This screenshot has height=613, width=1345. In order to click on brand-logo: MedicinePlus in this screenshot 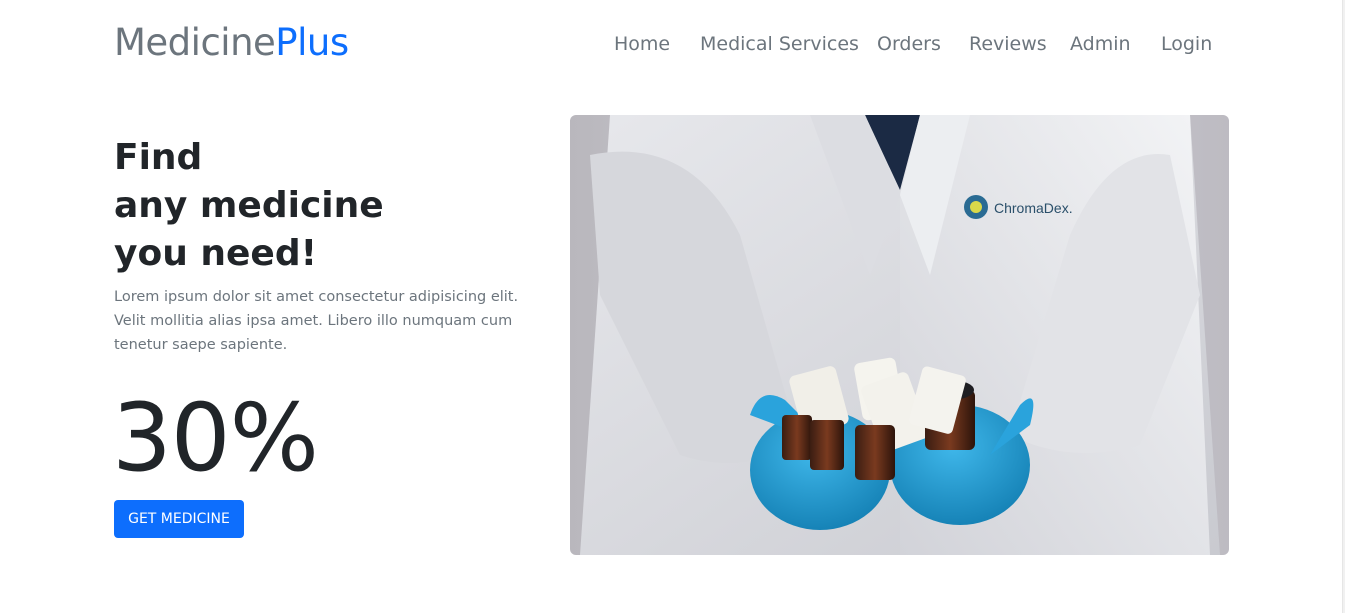, I will do `click(231, 43)`.